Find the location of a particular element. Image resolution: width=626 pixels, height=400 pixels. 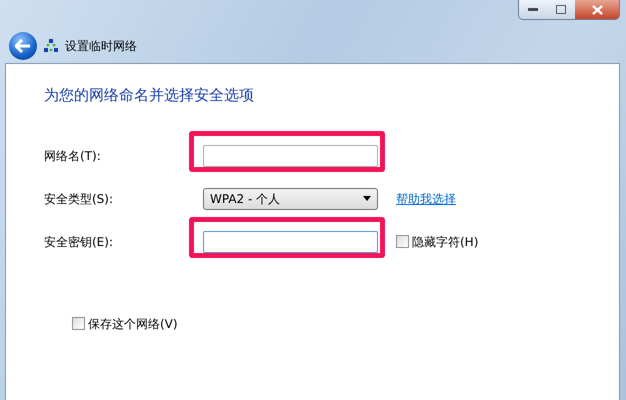

back-button is located at coordinates (23, 46).